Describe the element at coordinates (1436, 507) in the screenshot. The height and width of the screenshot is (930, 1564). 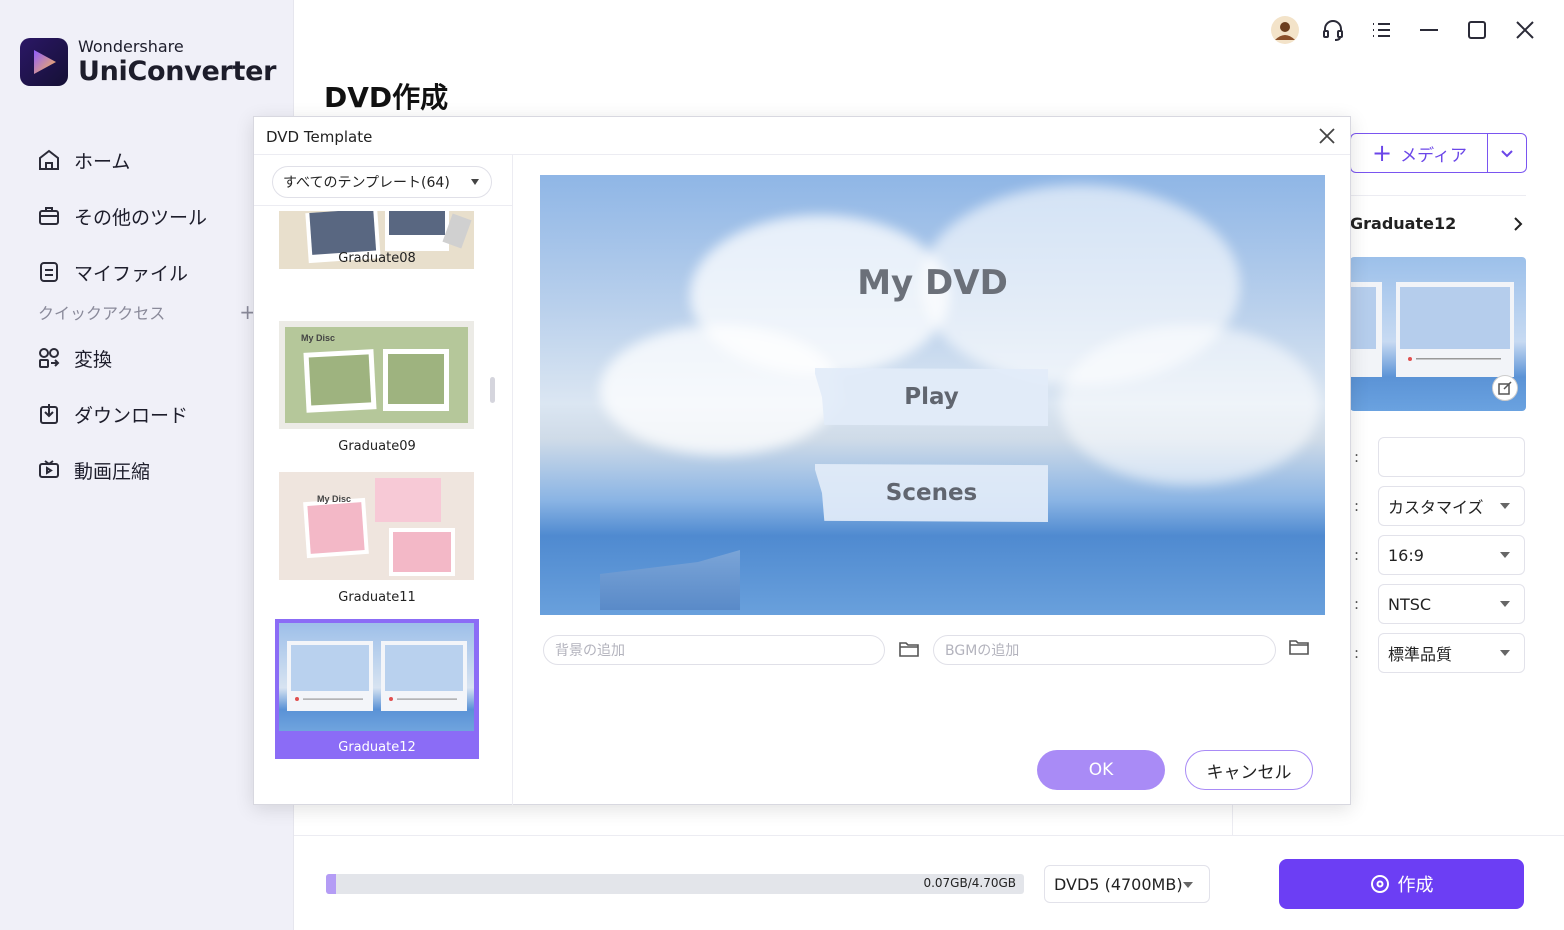
I see `setting-value: カスタマイズ` at that location.